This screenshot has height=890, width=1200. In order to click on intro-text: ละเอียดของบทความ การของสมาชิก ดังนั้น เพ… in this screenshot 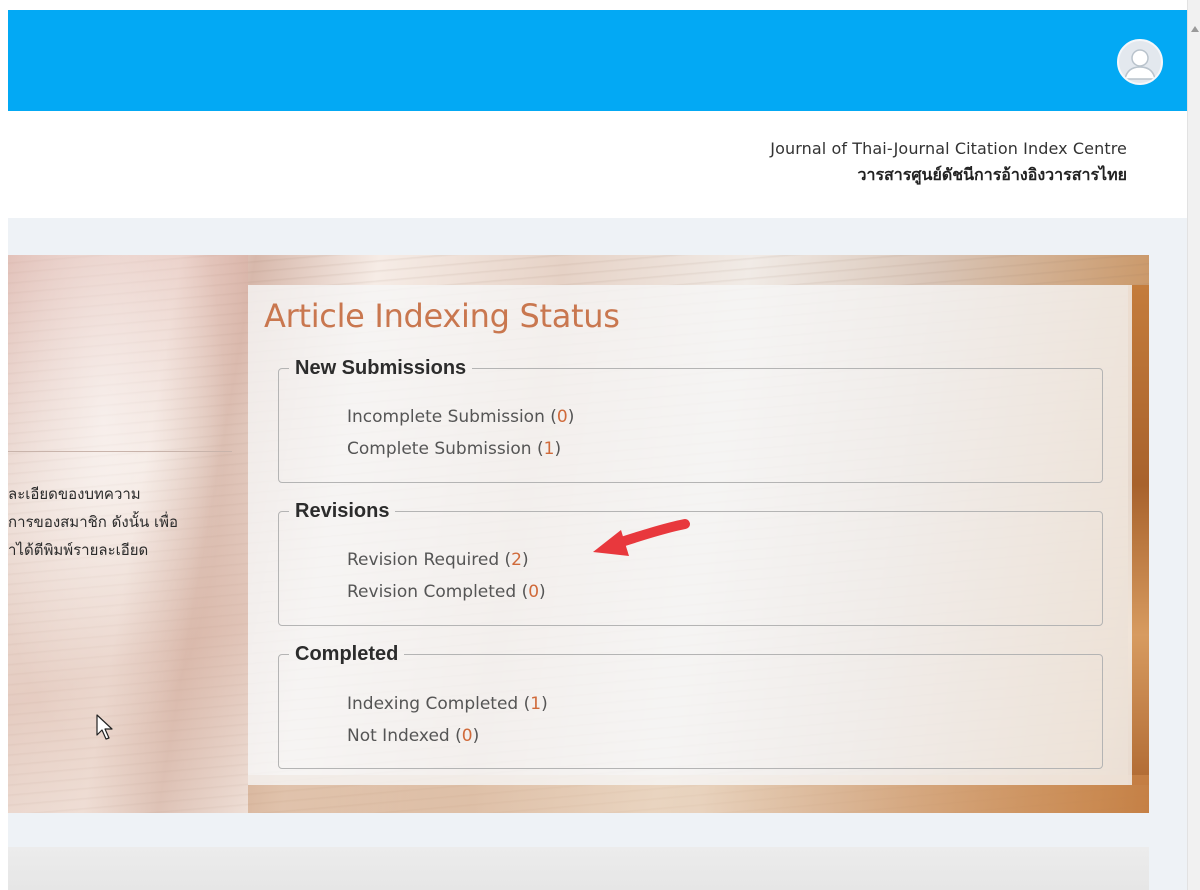, I will do `click(123, 522)`.